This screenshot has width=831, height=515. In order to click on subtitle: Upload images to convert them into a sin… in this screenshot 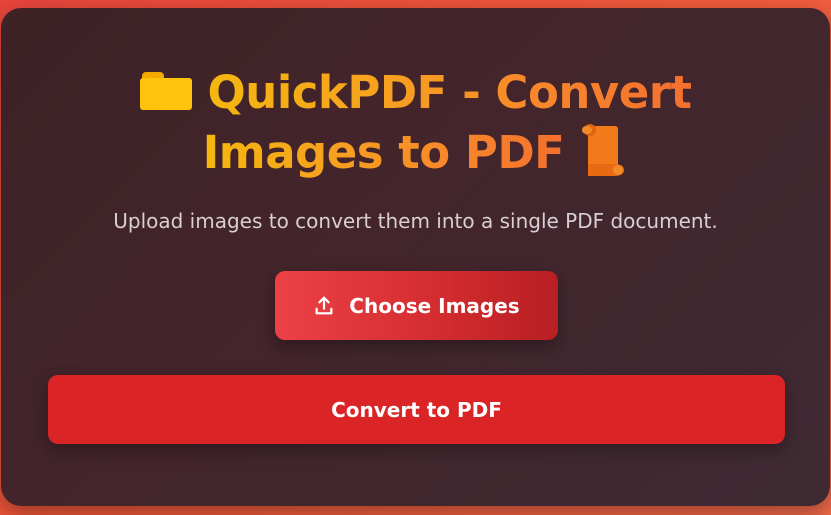, I will do `click(415, 221)`.